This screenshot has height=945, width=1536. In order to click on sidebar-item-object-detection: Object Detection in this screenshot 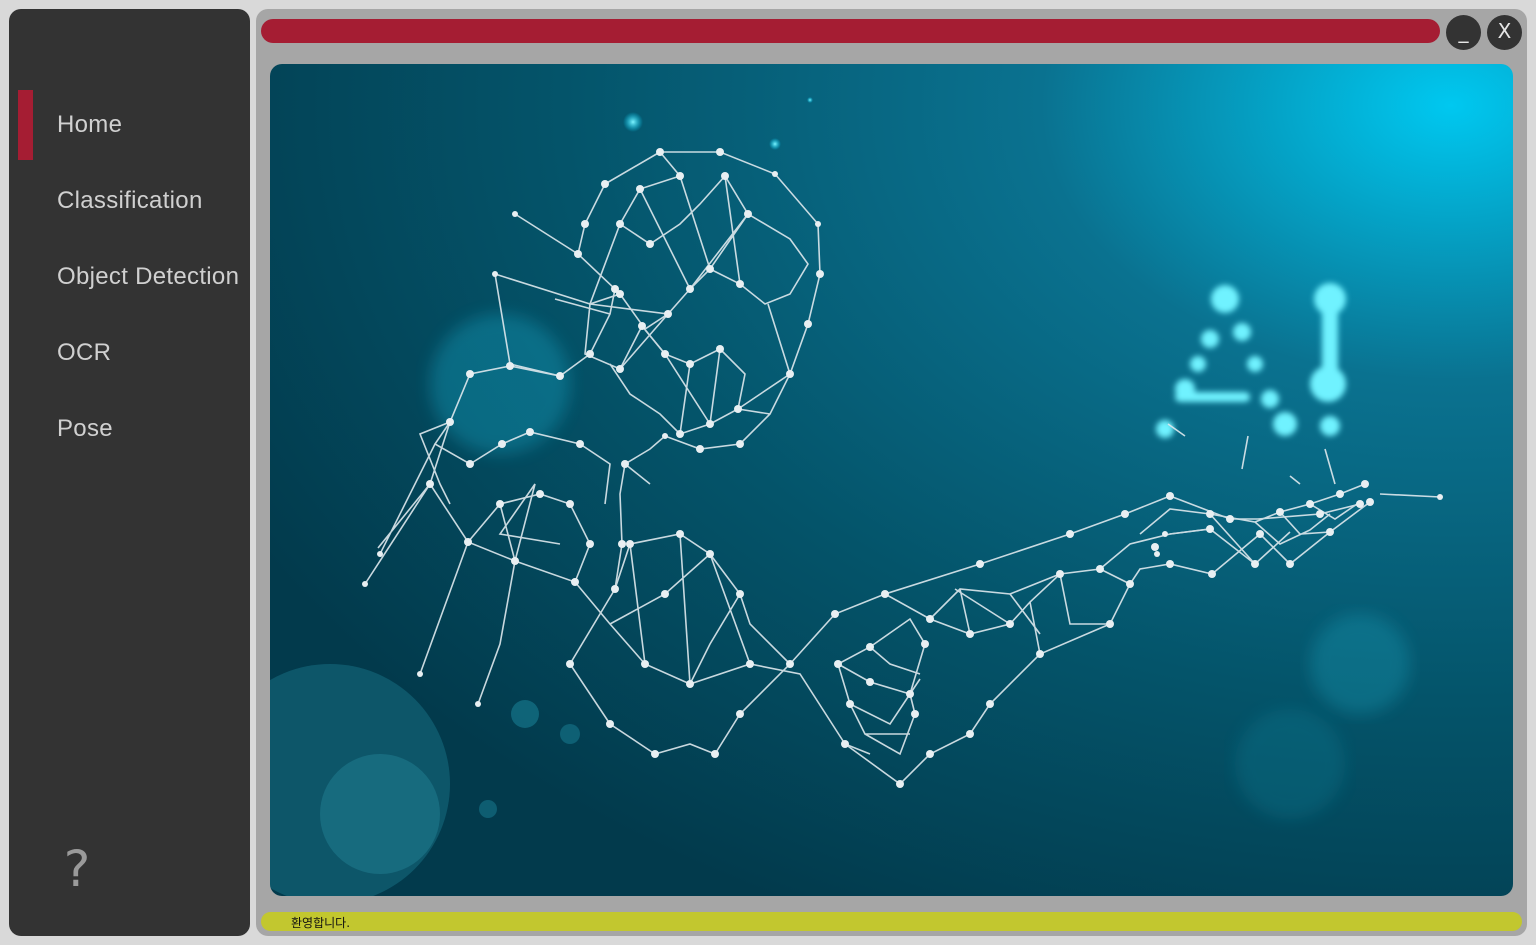, I will do `click(134, 277)`.